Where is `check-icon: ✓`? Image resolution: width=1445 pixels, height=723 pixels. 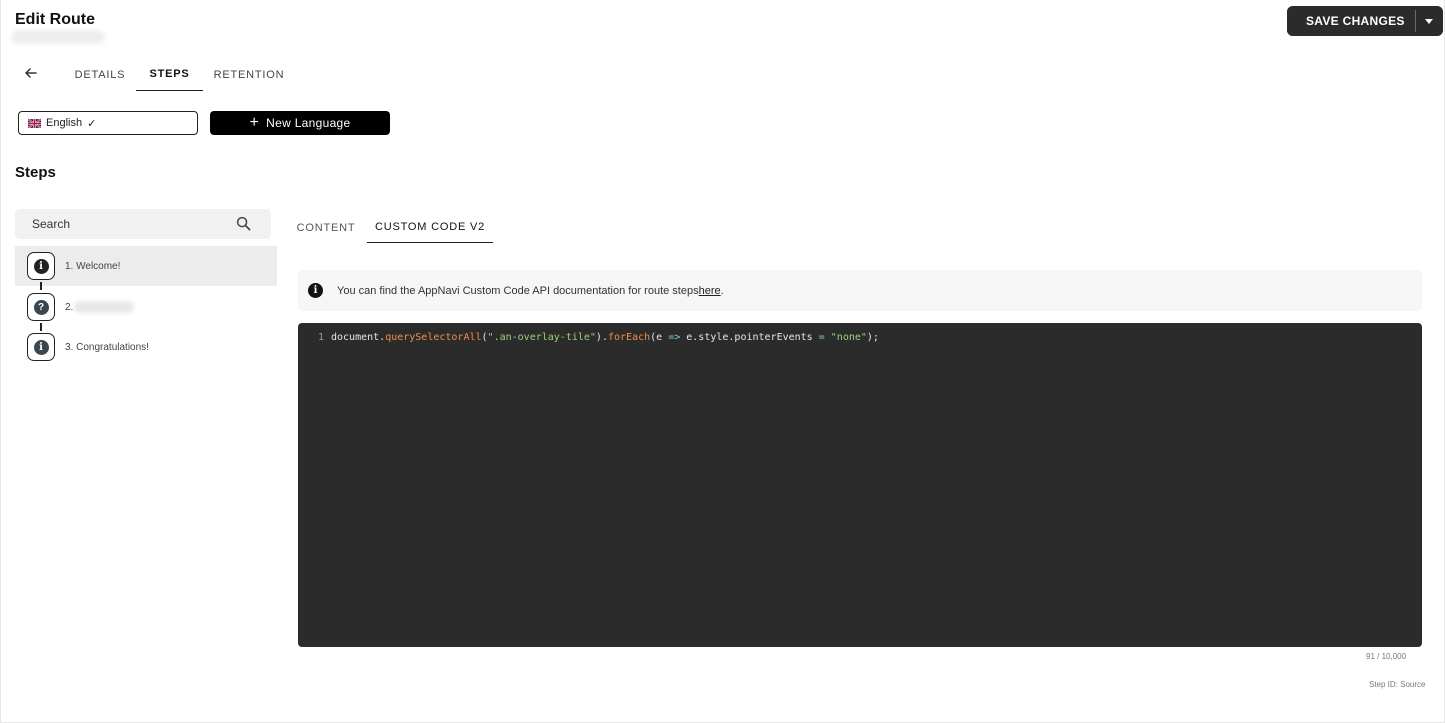 check-icon: ✓ is located at coordinates (92, 123).